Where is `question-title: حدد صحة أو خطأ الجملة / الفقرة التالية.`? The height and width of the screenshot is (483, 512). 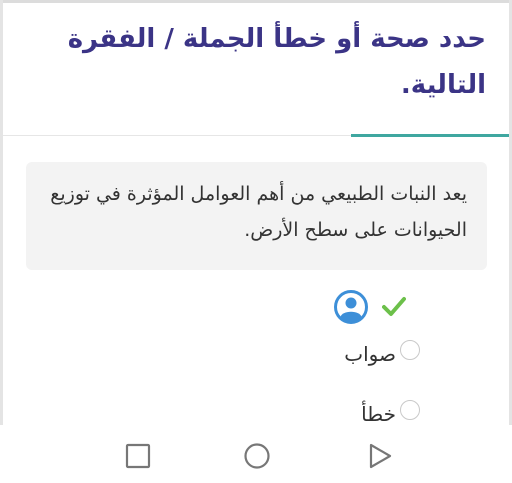
question-title: حدد صحة أو خطأ الجملة / الفقرة التالية. is located at coordinates (276, 62).